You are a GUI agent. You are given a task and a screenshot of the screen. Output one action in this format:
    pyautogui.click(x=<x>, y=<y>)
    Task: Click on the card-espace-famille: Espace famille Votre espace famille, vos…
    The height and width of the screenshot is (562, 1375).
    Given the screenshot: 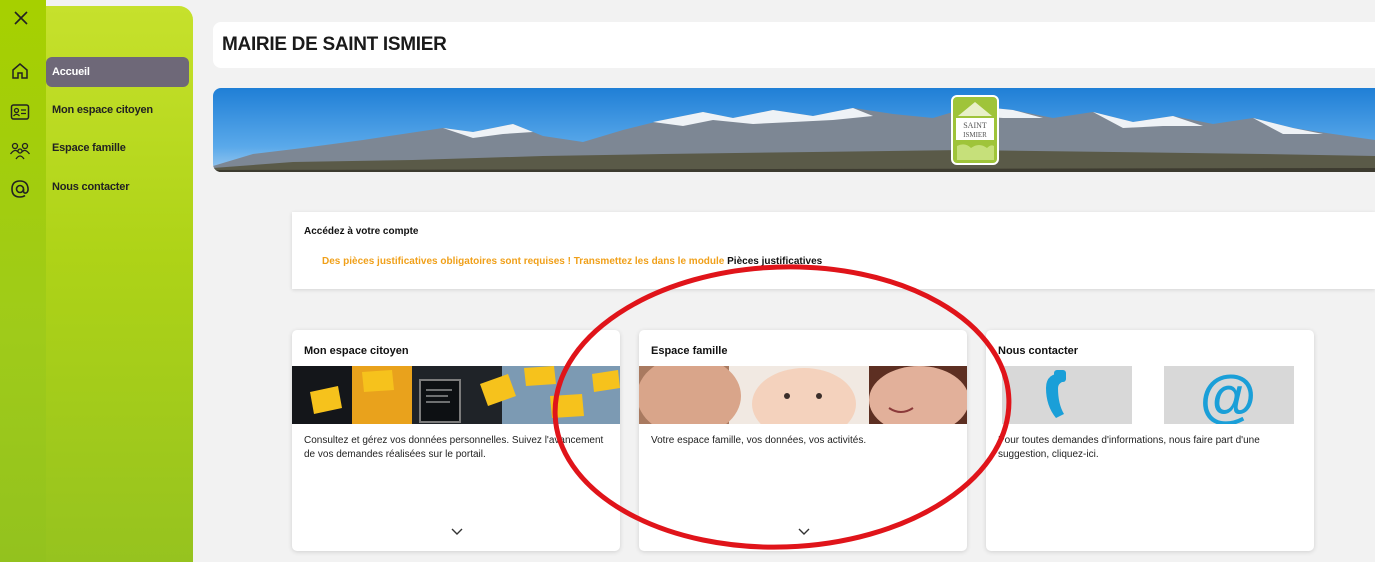 What is the action you would take?
    pyautogui.click(x=803, y=440)
    